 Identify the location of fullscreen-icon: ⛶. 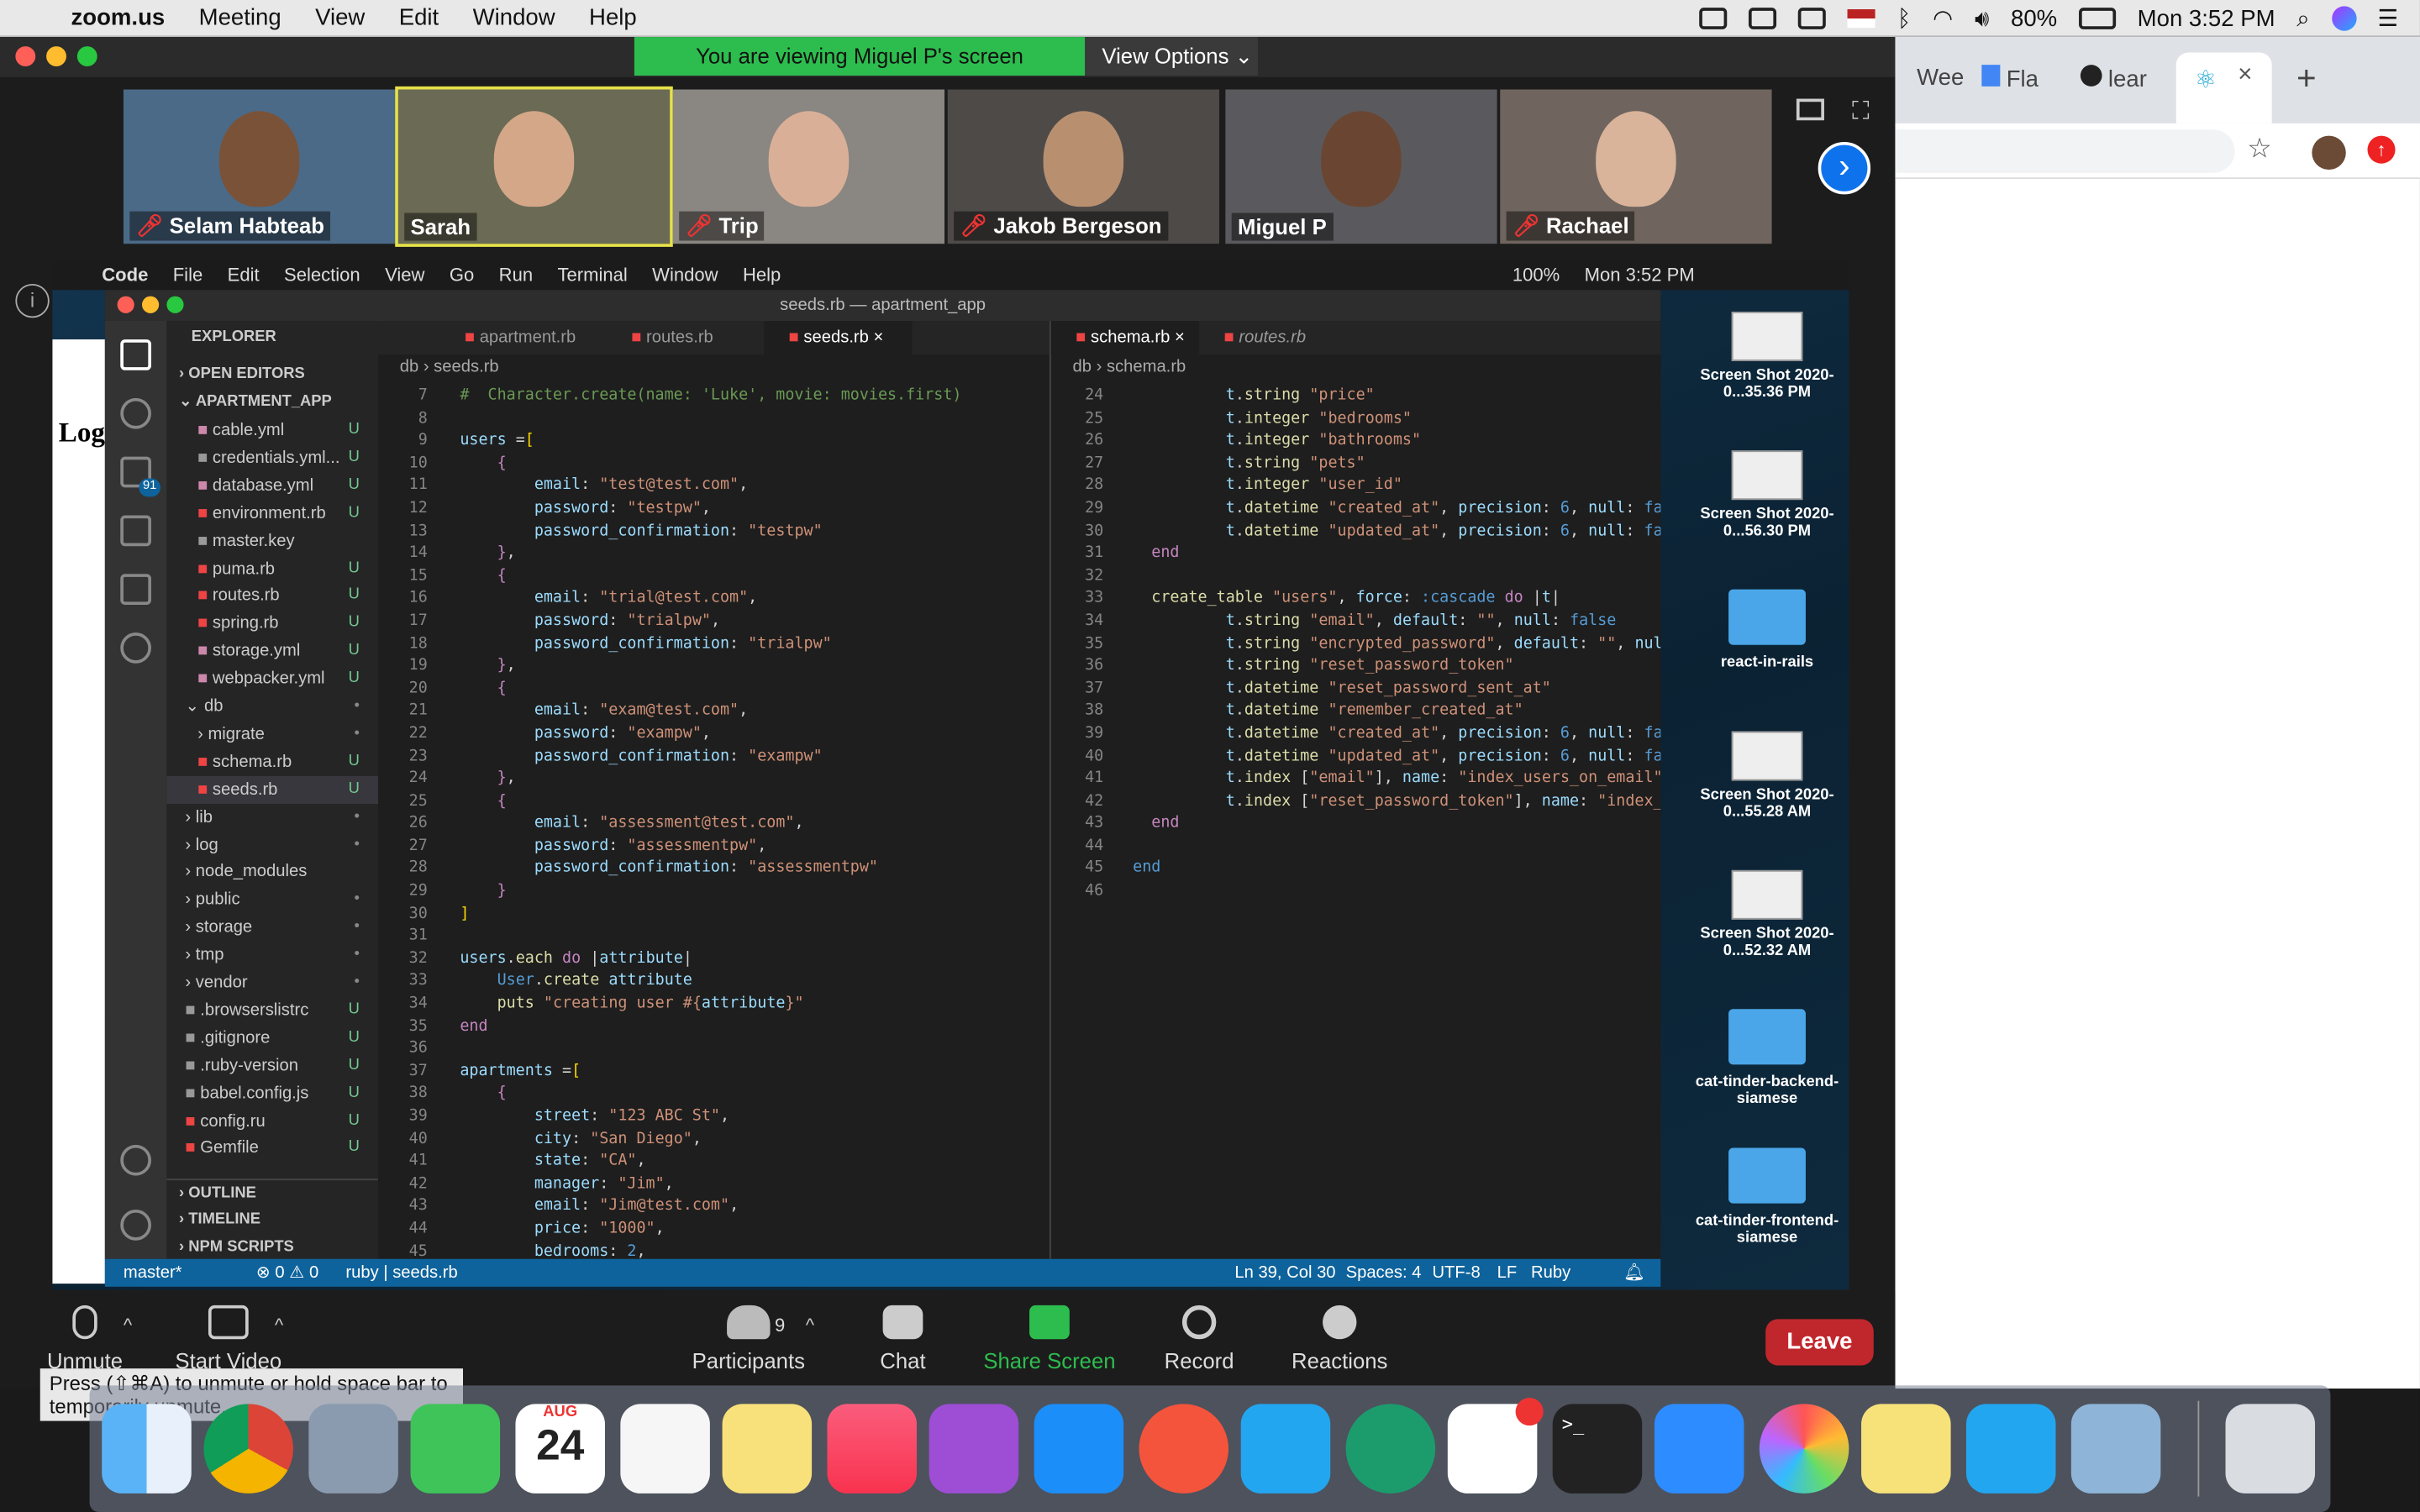
(1861, 113).